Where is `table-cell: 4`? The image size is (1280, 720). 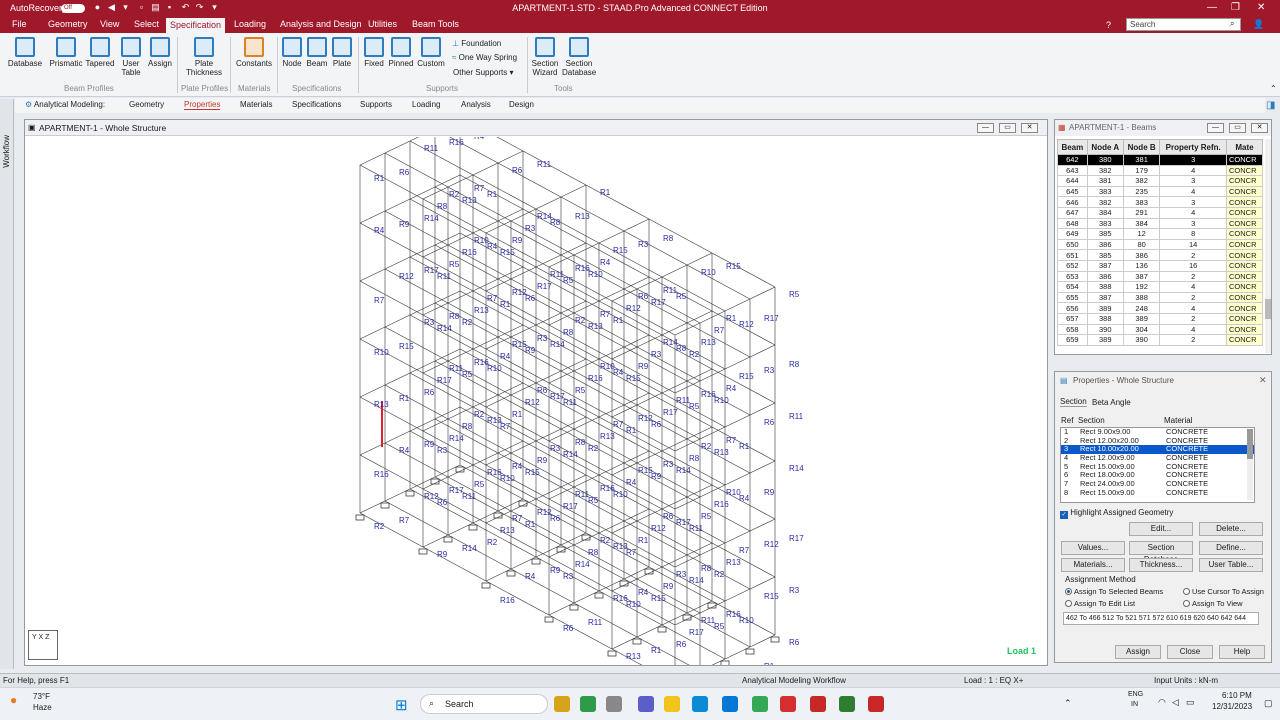 table-cell: 4 is located at coordinates (1193, 212).